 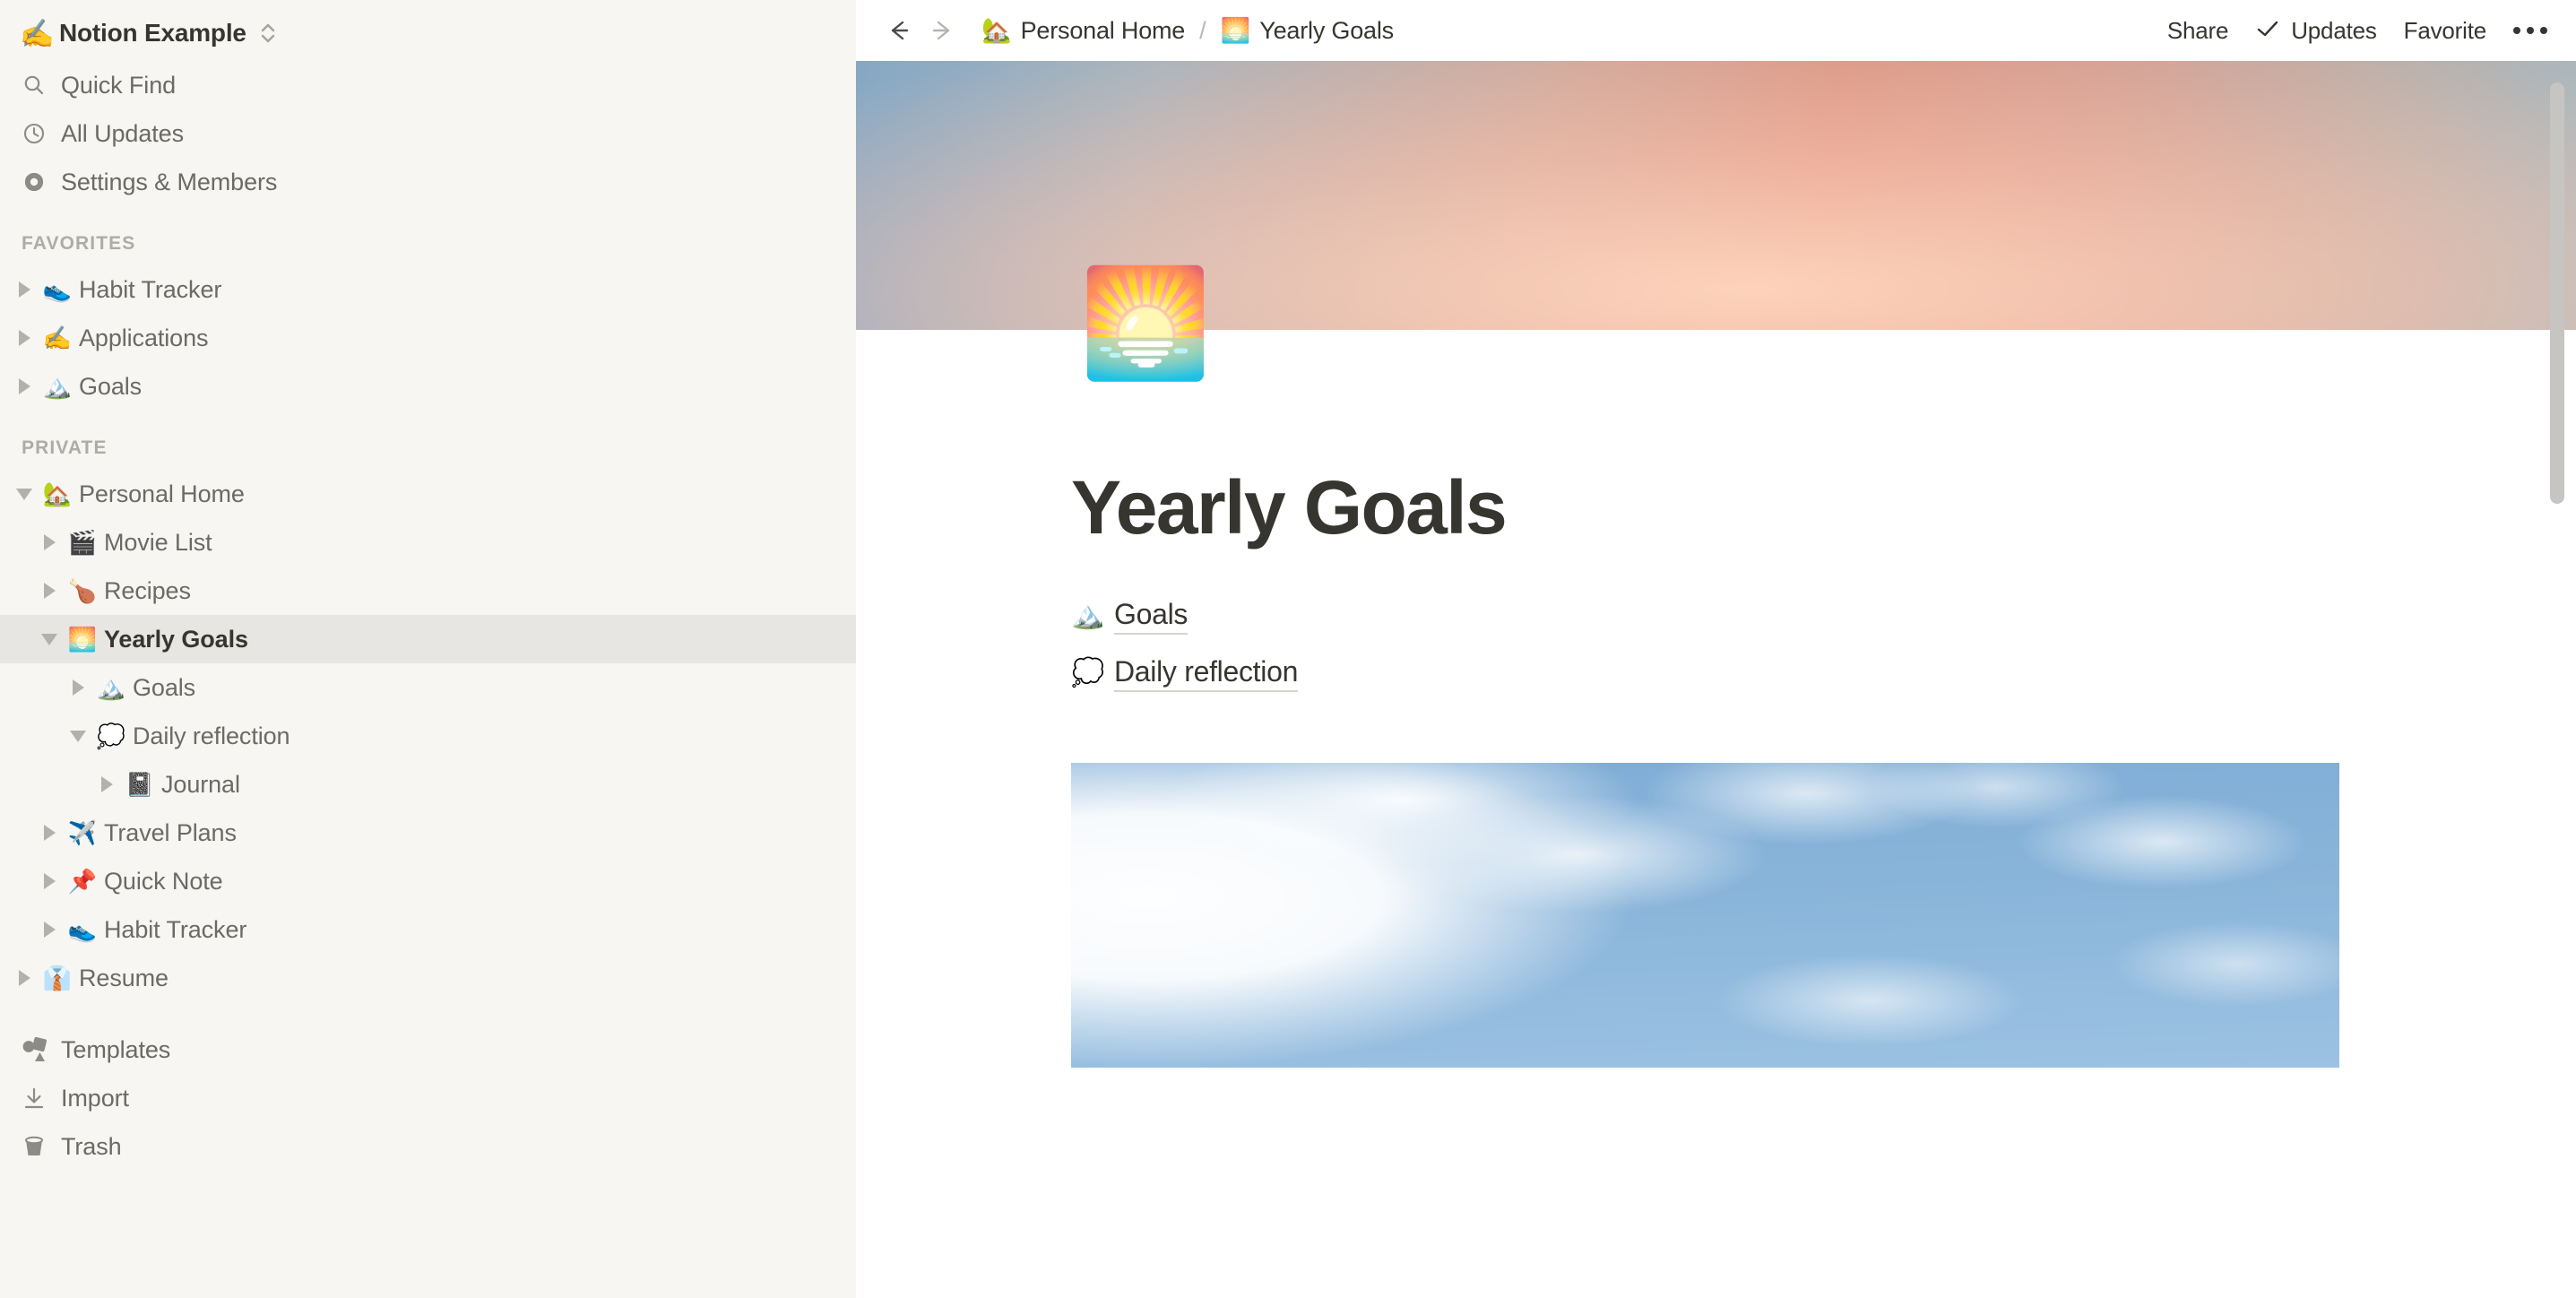 I want to click on page-link-daily-reflection: 💭 Daily reflection, so click(x=1823, y=673).